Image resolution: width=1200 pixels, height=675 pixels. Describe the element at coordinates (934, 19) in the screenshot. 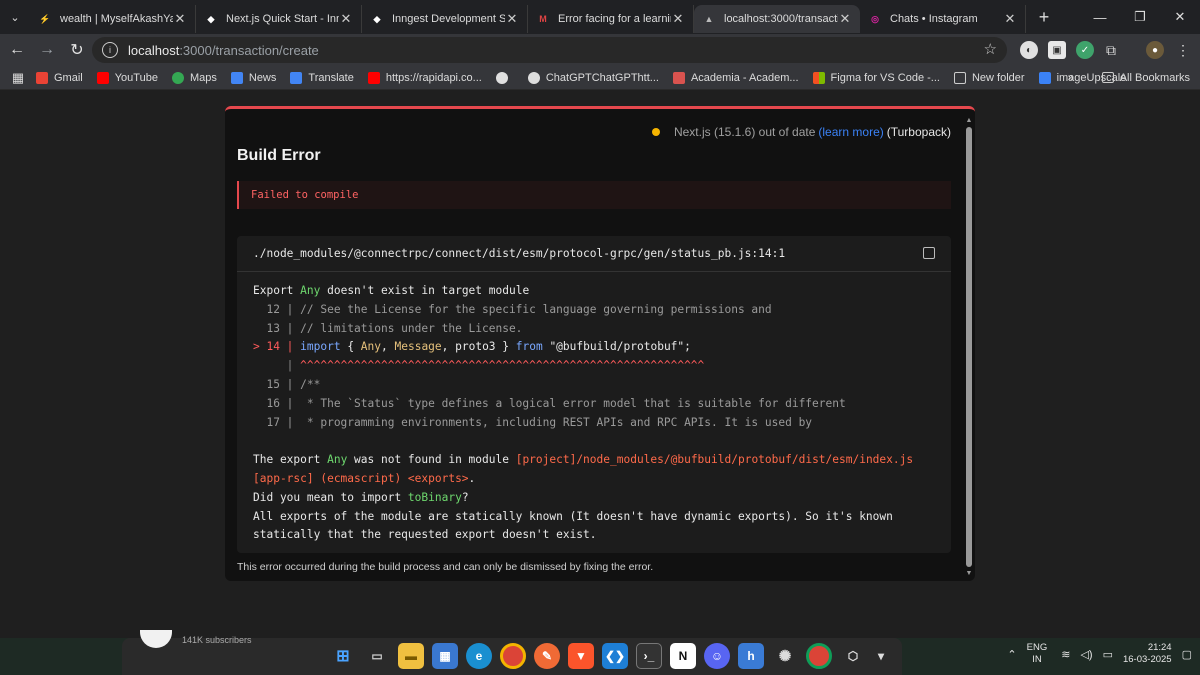

I see `tab-title: Chats • Instagram` at that location.